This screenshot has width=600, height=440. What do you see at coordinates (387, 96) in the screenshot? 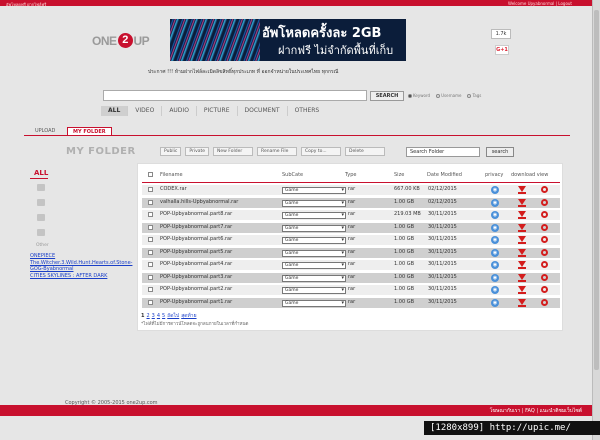
I see `search-button: SEARCH` at bounding box center [387, 96].